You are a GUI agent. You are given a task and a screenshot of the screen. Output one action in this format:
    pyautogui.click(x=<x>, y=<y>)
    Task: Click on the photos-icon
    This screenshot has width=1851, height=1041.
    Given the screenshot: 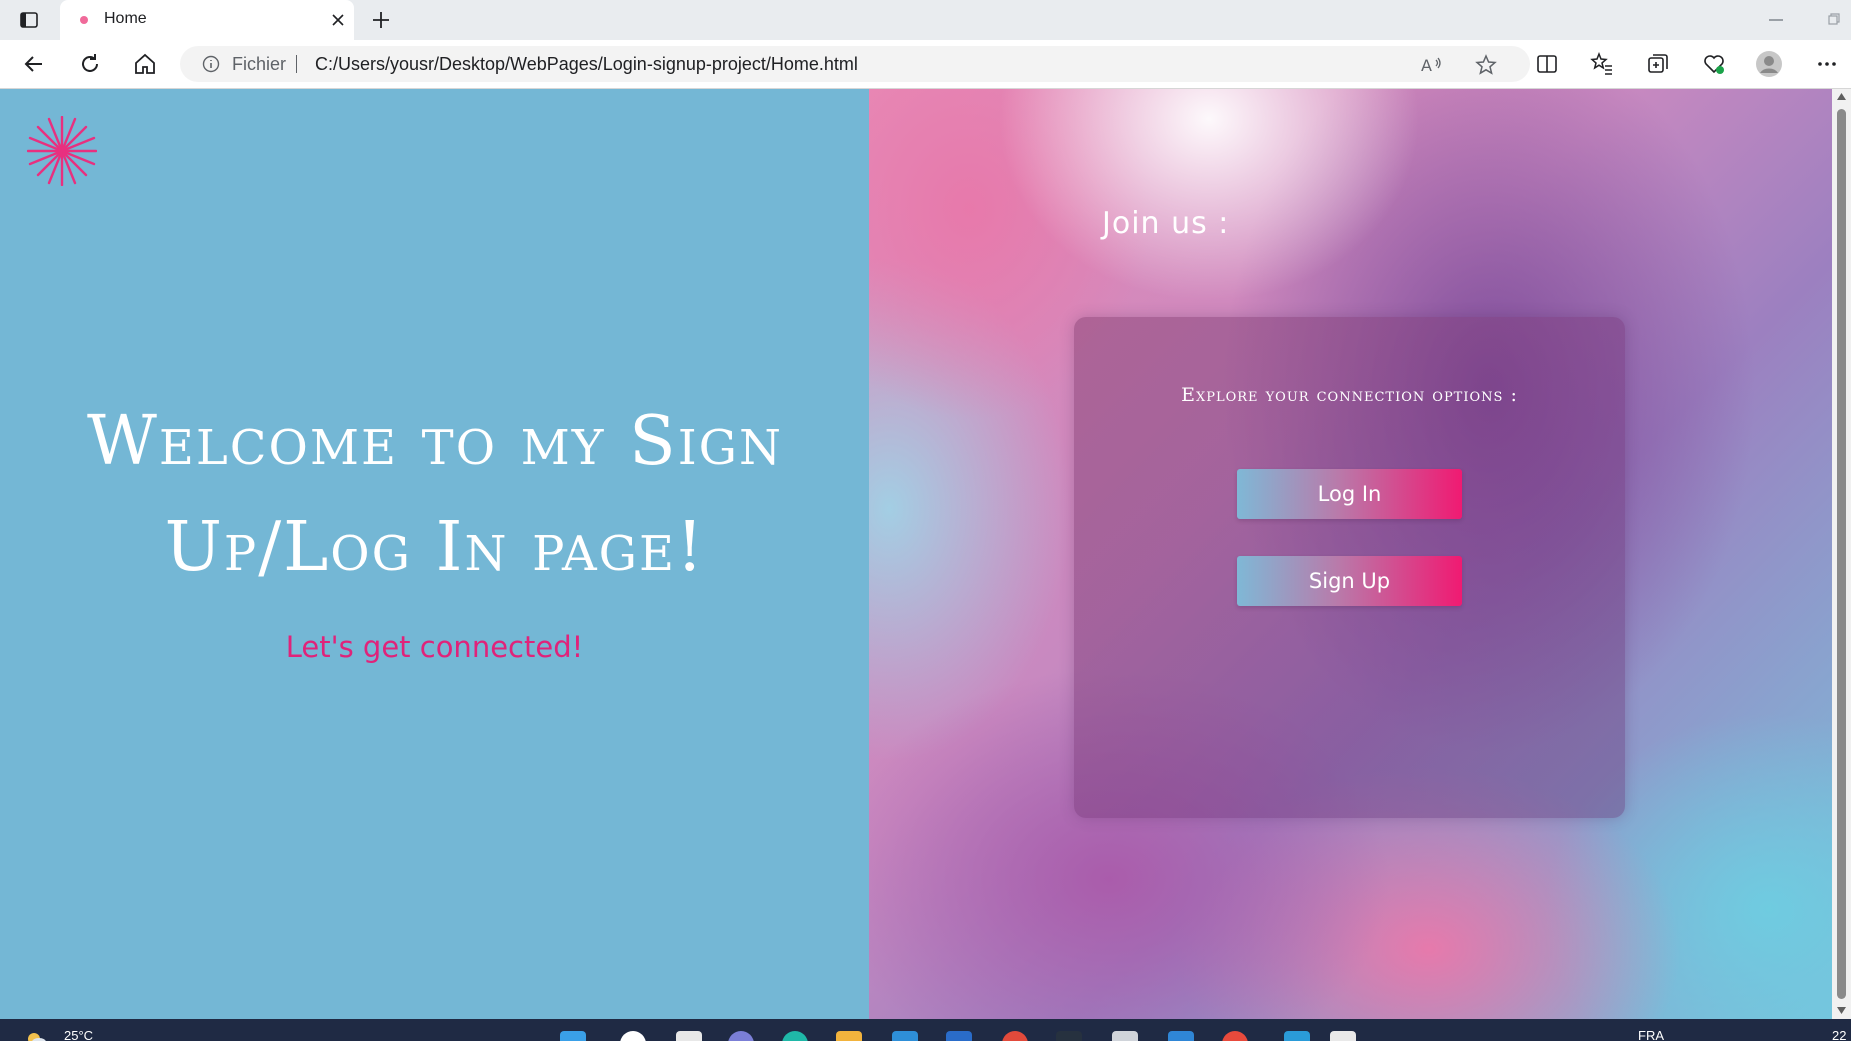 What is the action you would take?
    pyautogui.click(x=1297, y=1036)
    